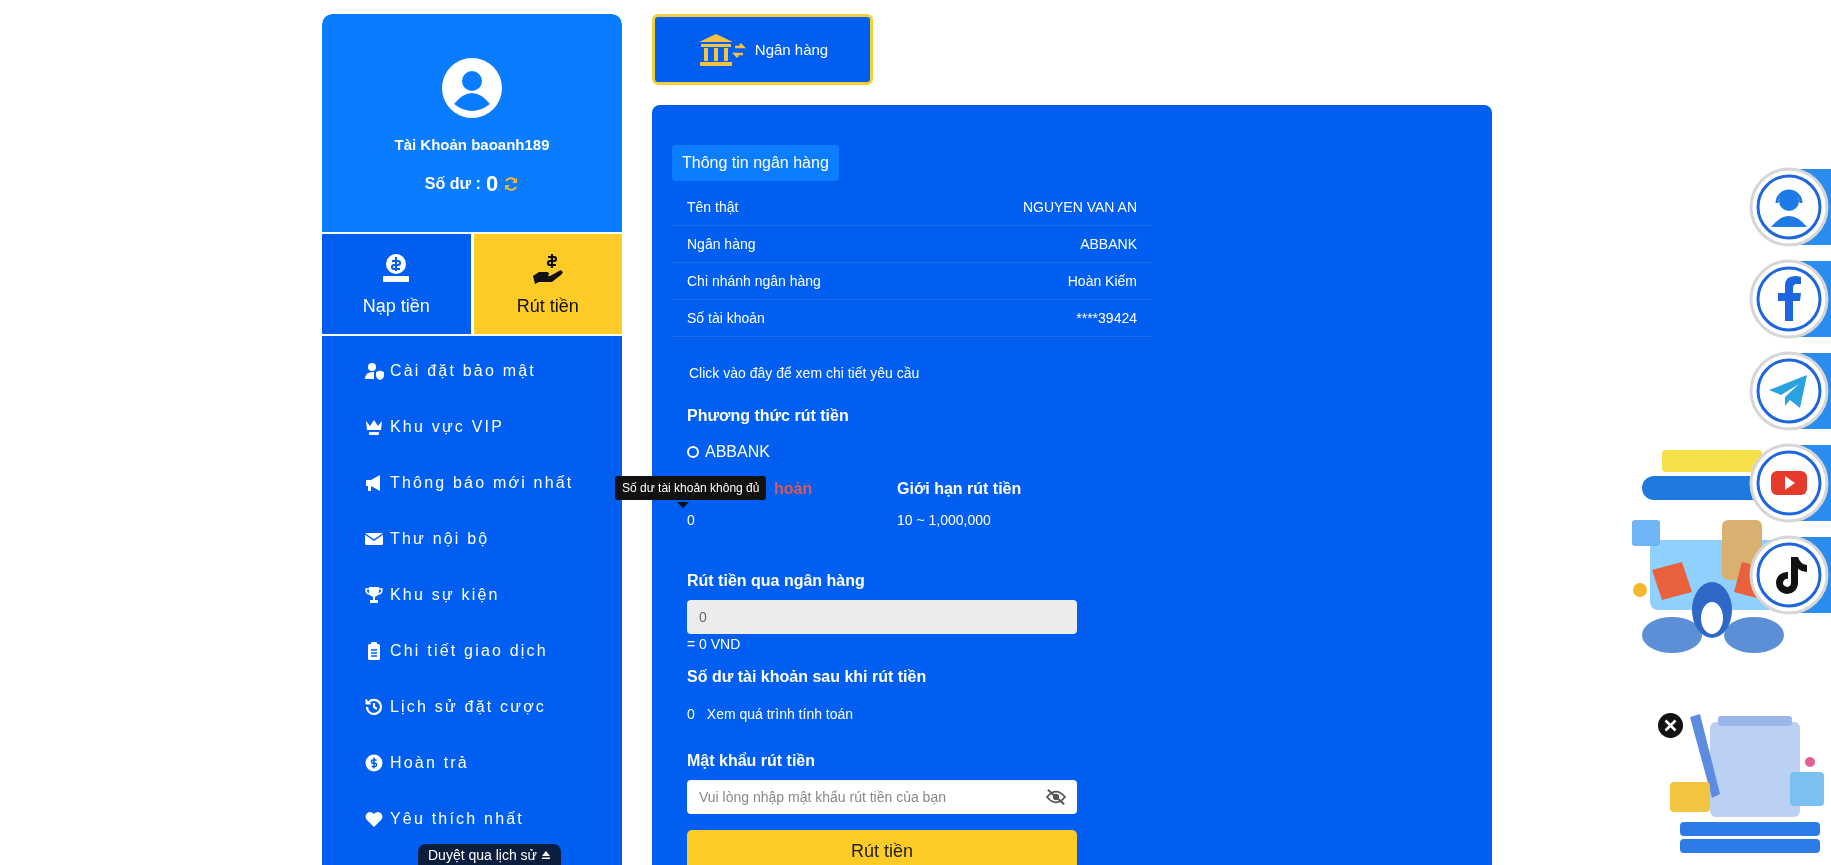 The width and height of the screenshot is (1831, 865). What do you see at coordinates (546, 855) in the screenshot?
I see `eject-icon` at bounding box center [546, 855].